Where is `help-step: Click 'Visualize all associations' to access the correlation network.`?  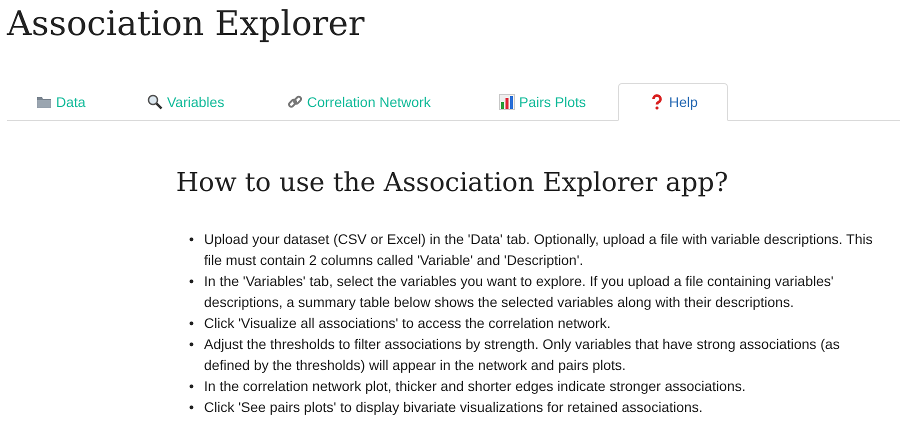 help-step: Click 'Visualize all associations' to access the correlation network. is located at coordinates (542, 323).